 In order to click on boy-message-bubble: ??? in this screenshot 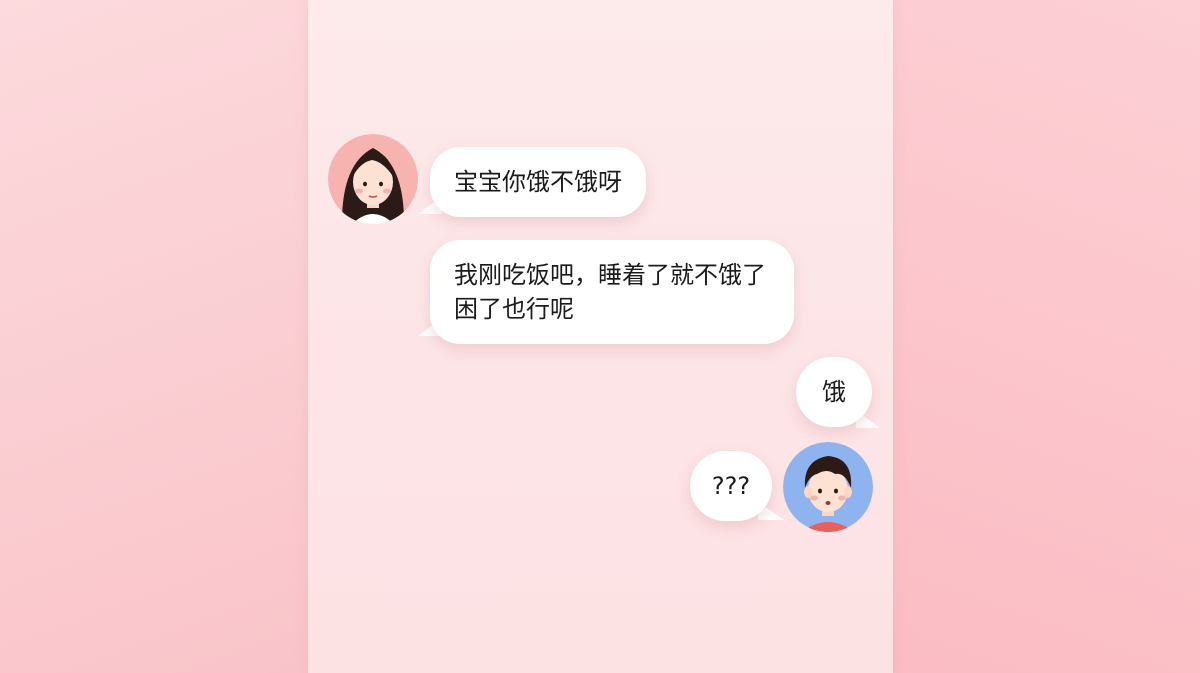, I will do `click(731, 486)`.